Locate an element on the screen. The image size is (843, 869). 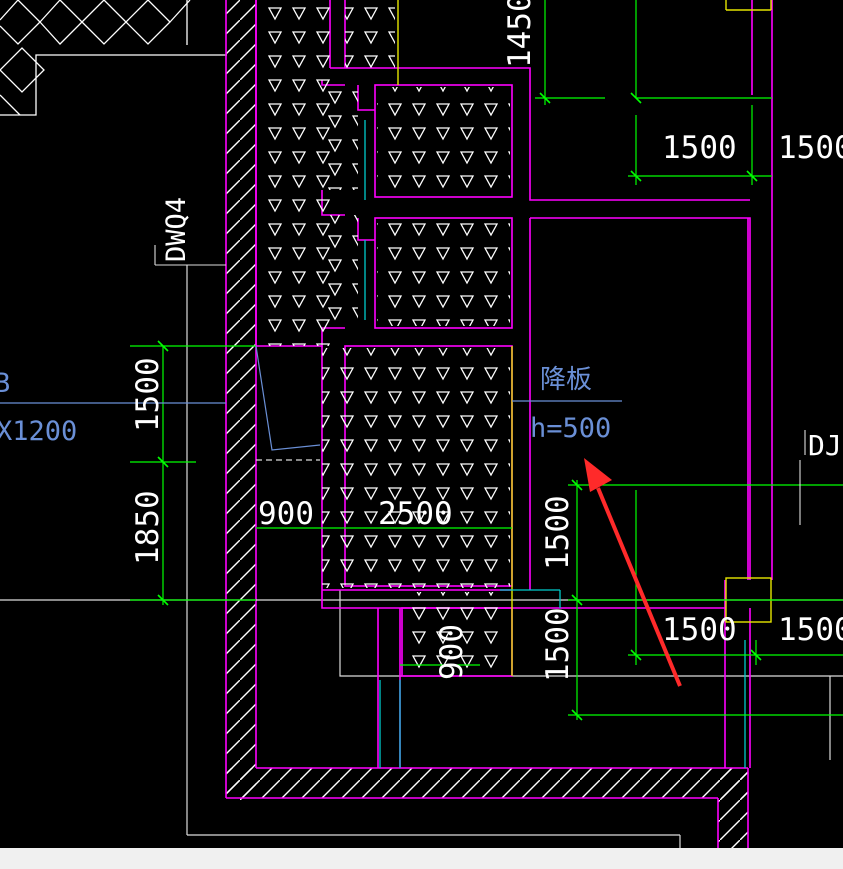
dim-1500-bottom-b: 1500 is located at coordinates (810, 630).